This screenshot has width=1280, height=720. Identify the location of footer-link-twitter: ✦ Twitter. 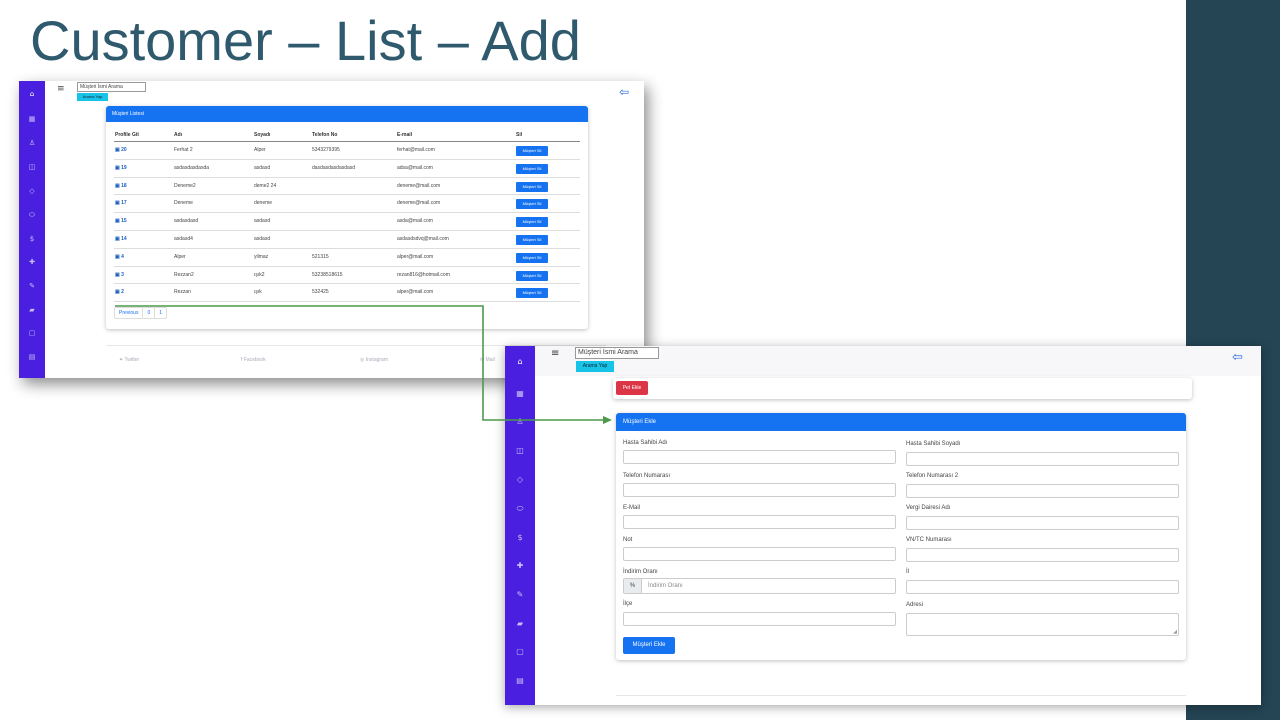
(129, 360).